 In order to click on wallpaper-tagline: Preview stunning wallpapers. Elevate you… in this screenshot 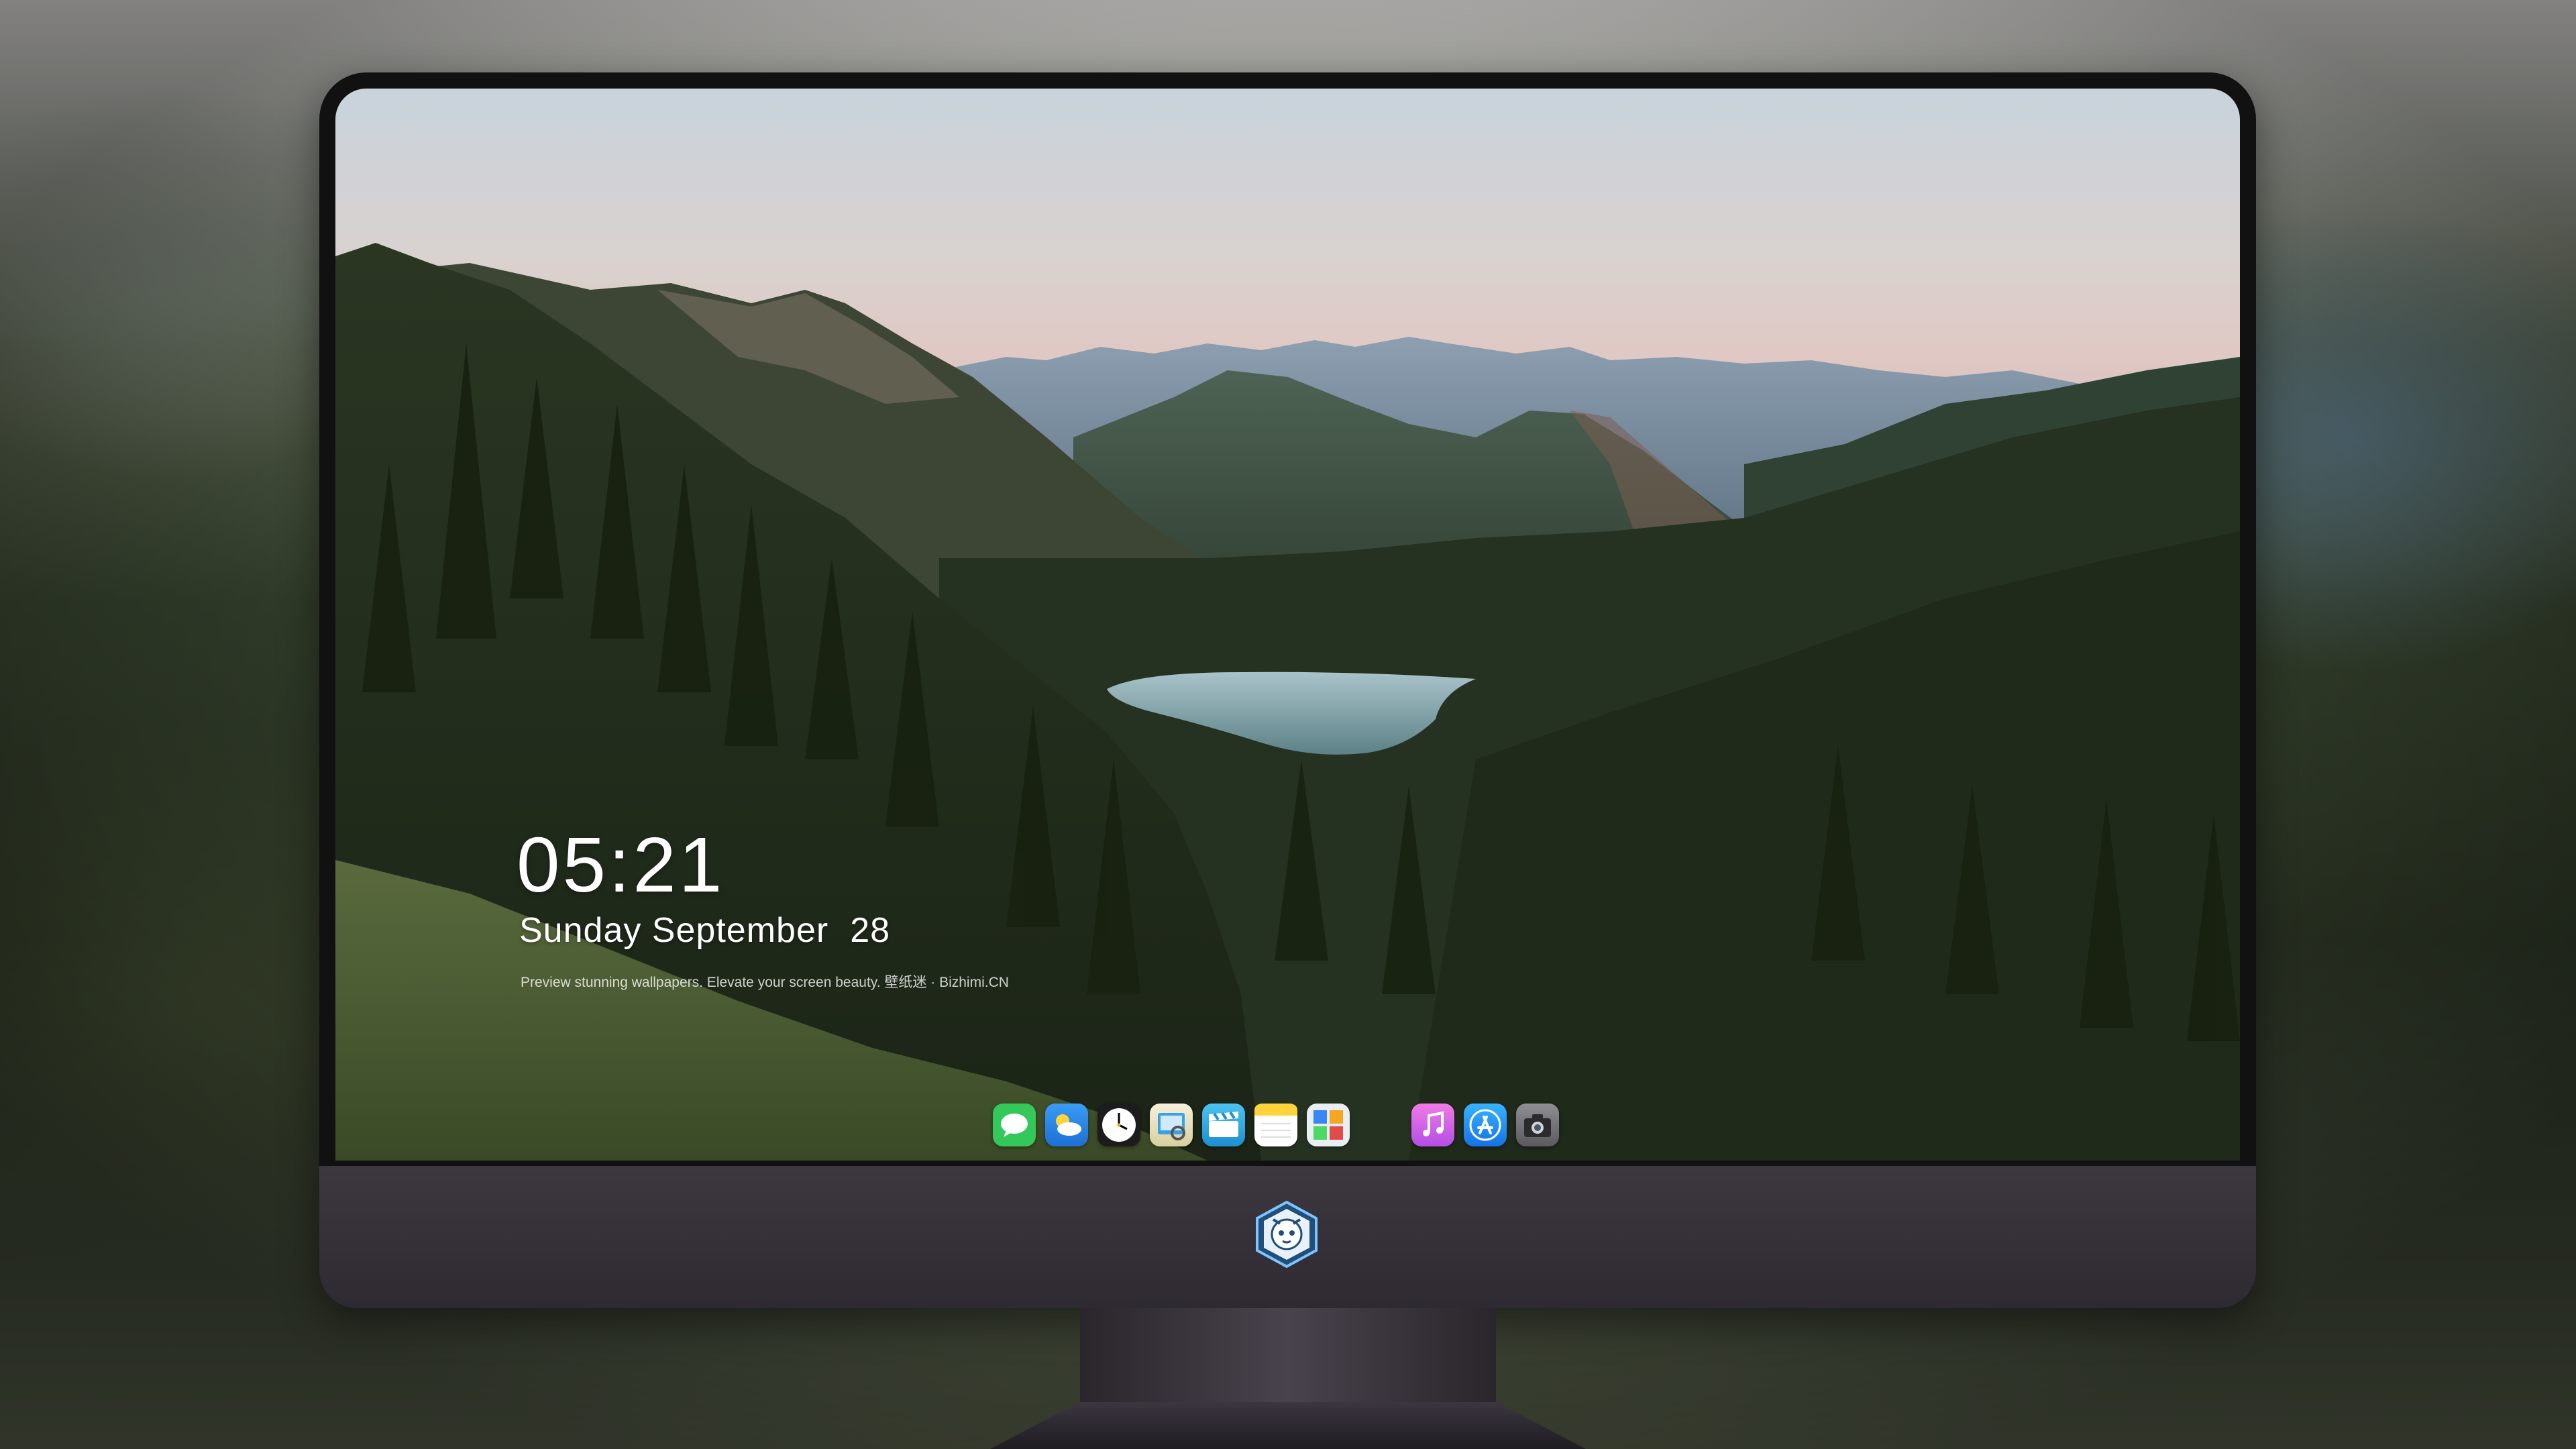, I will do `click(765, 982)`.